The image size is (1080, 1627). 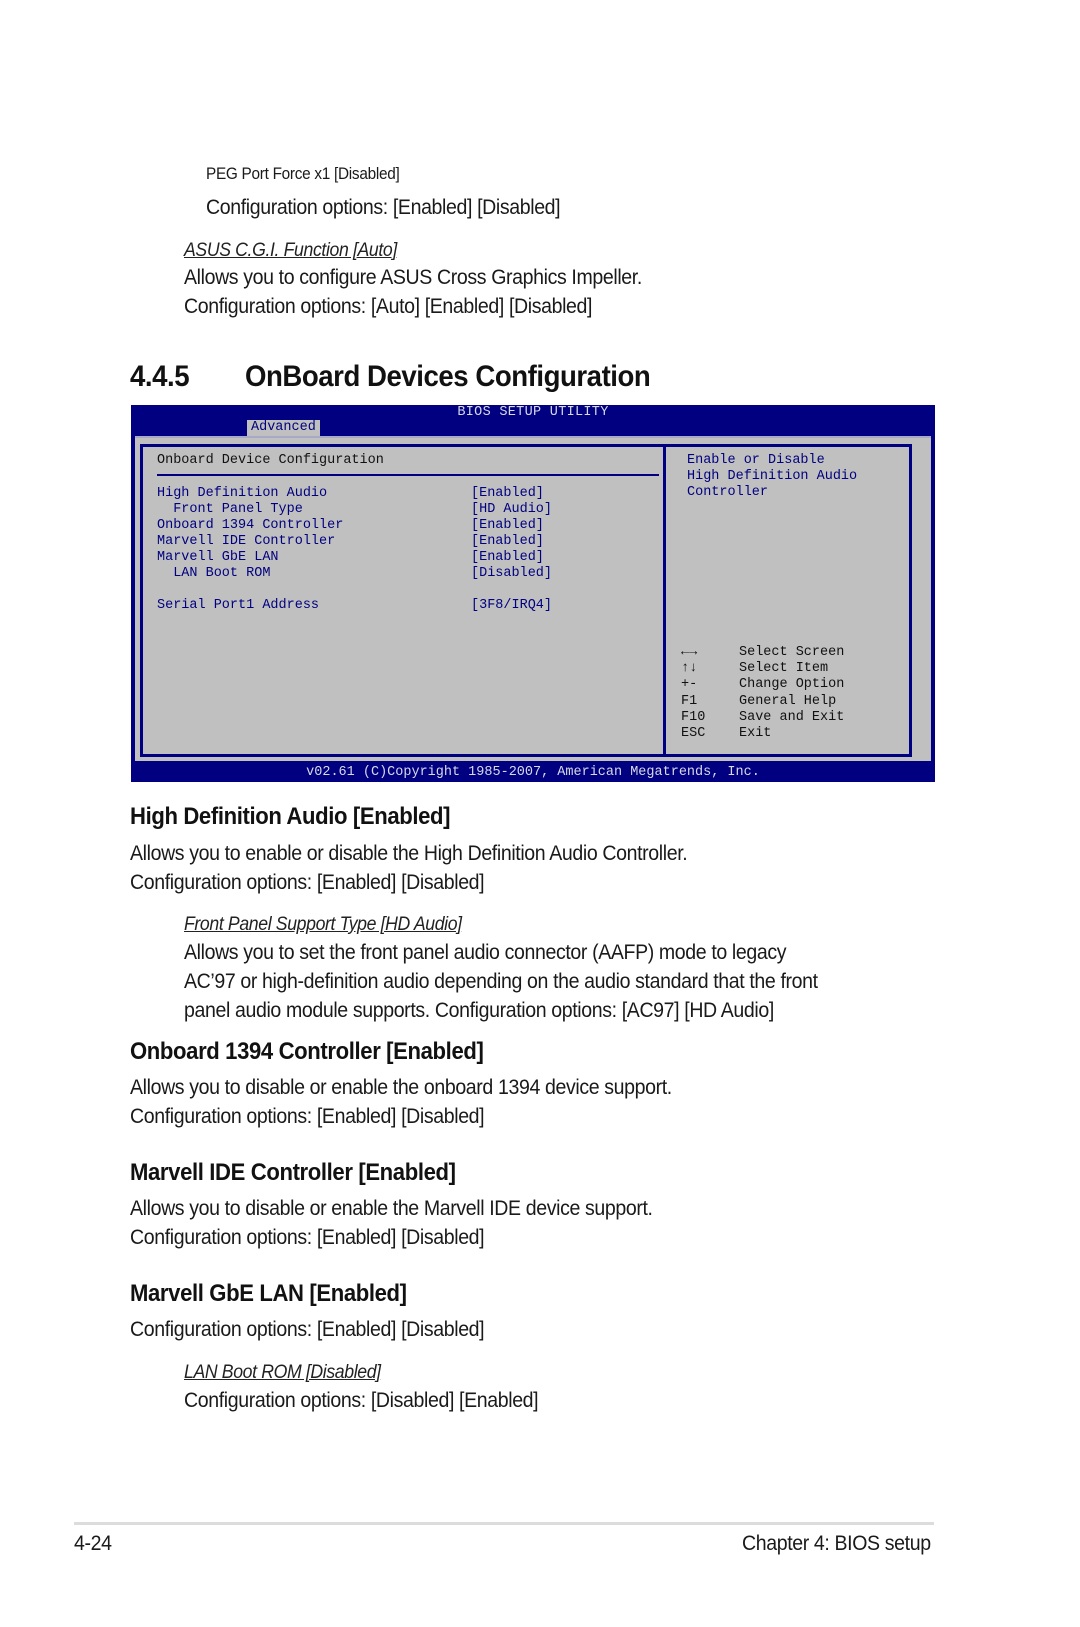 I want to click on key-row: +- Change Option, so click(x=762, y=685).